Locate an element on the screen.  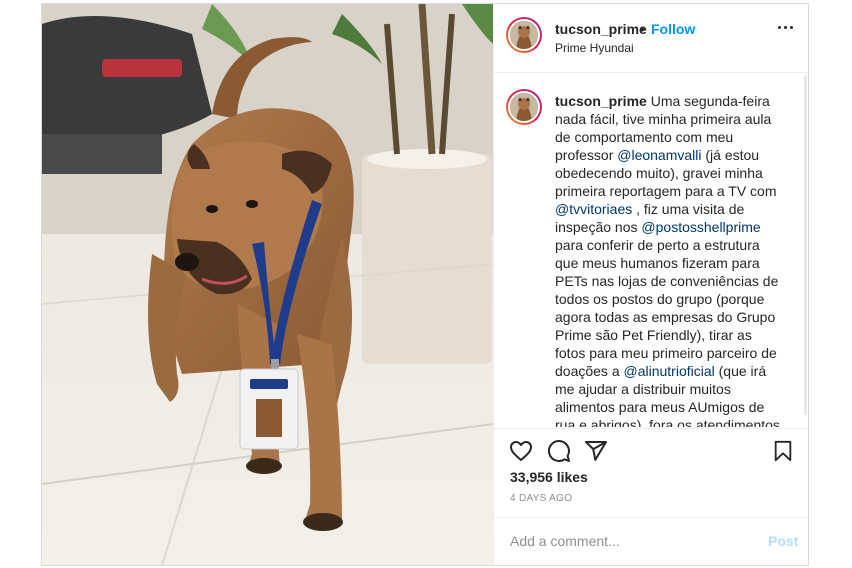
mention-link: @postosshellprime is located at coordinates (700, 227).